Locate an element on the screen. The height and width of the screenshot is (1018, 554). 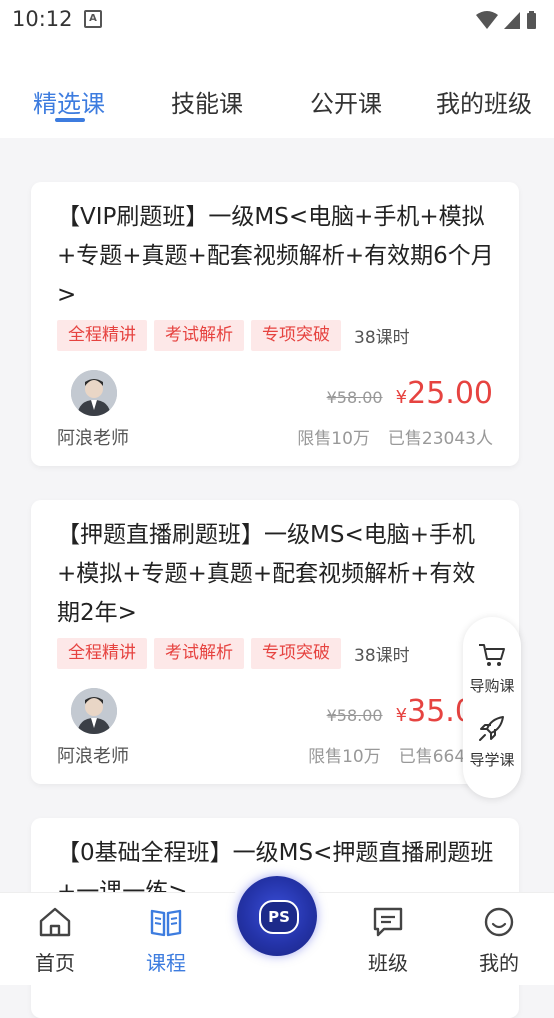
status-time: 10:12 is located at coordinates (42, 19).